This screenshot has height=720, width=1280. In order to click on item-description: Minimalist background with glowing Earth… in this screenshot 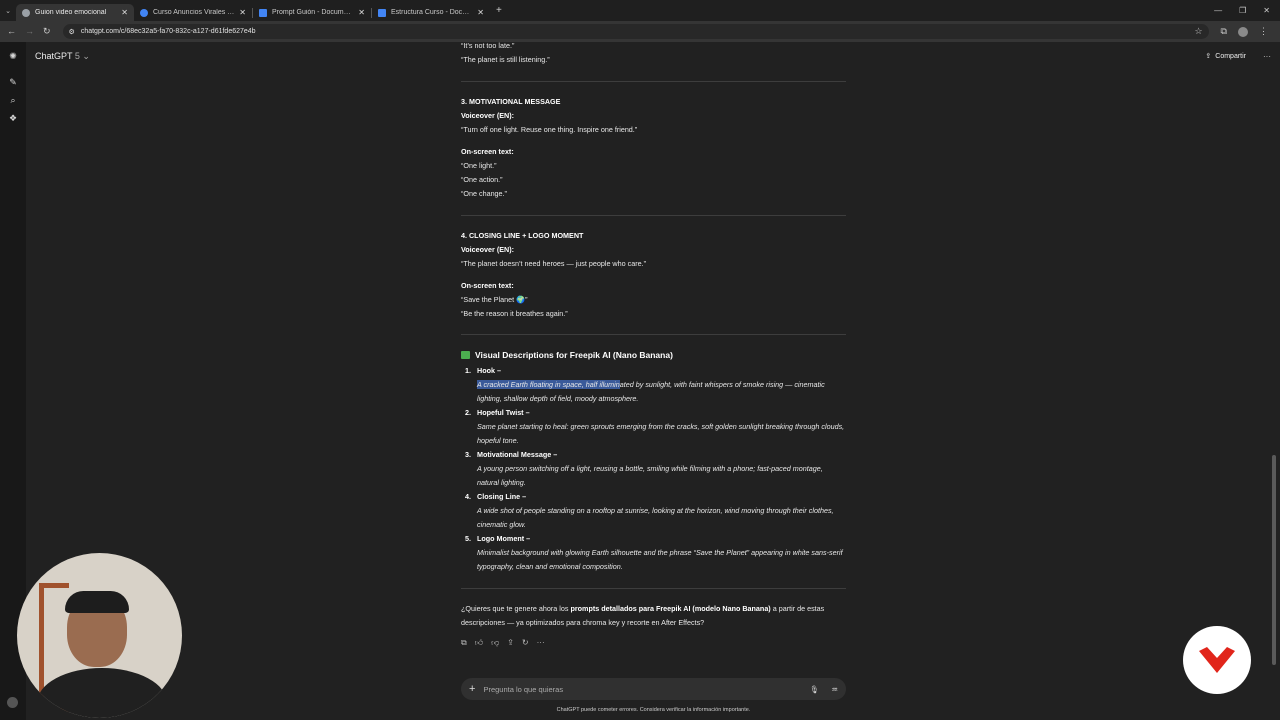, I will do `click(660, 559)`.